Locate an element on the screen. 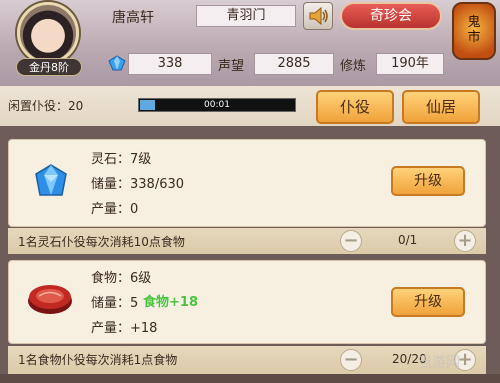  blue-crystal-icon is located at coordinates (51, 180).